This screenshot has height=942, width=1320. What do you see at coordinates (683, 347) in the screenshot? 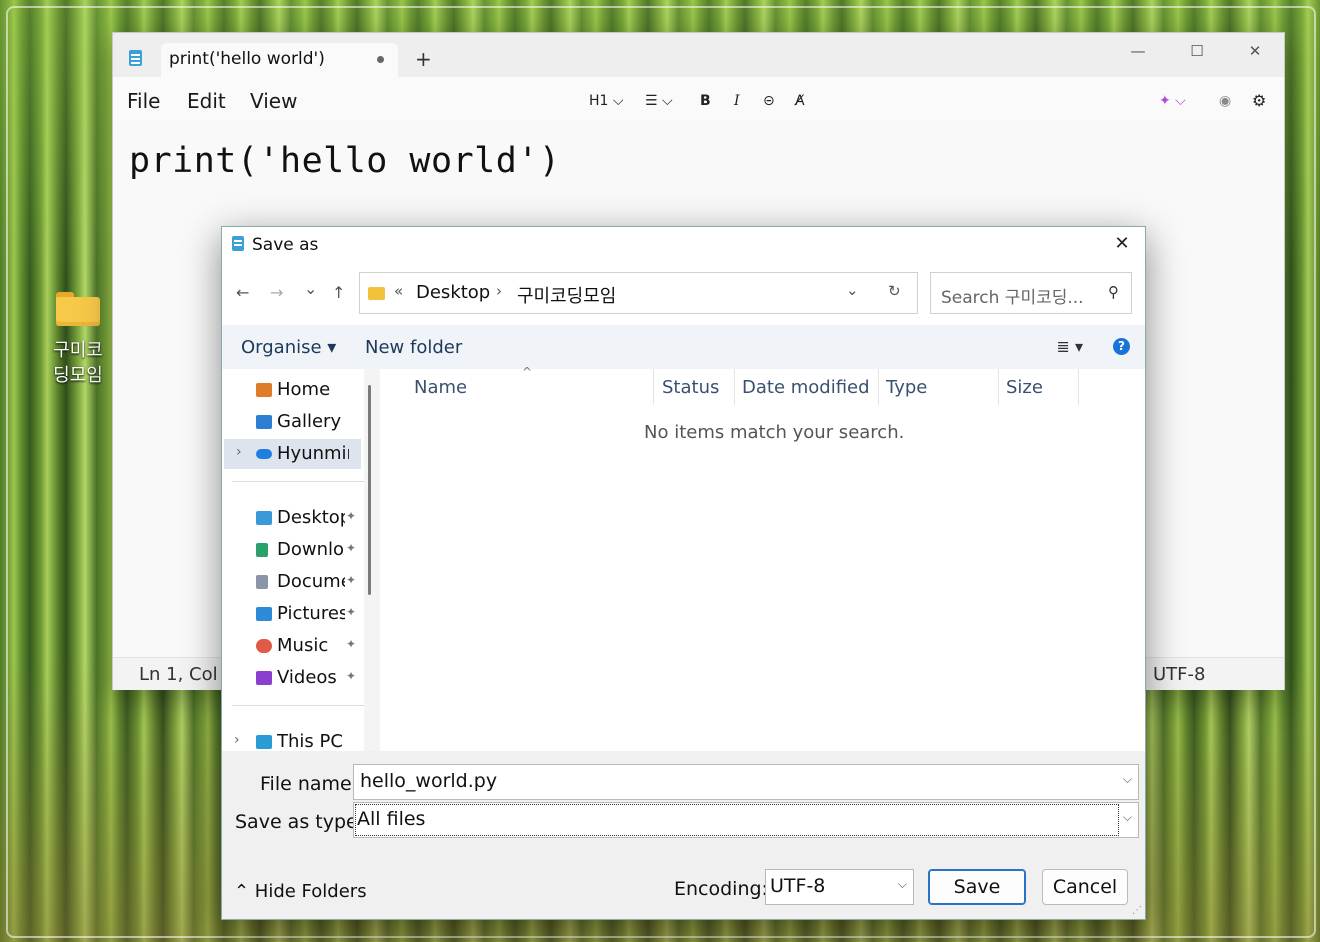
I see `command-bar: Organise ▾ New folder ≣ ▾ ?` at bounding box center [683, 347].